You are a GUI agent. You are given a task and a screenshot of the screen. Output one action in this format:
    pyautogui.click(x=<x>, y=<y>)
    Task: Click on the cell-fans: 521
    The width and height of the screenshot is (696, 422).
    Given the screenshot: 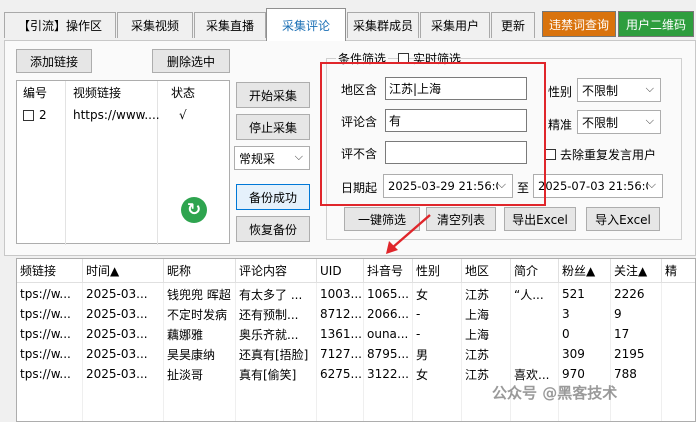 What is the action you would take?
    pyautogui.click(x=573, y=294)
    